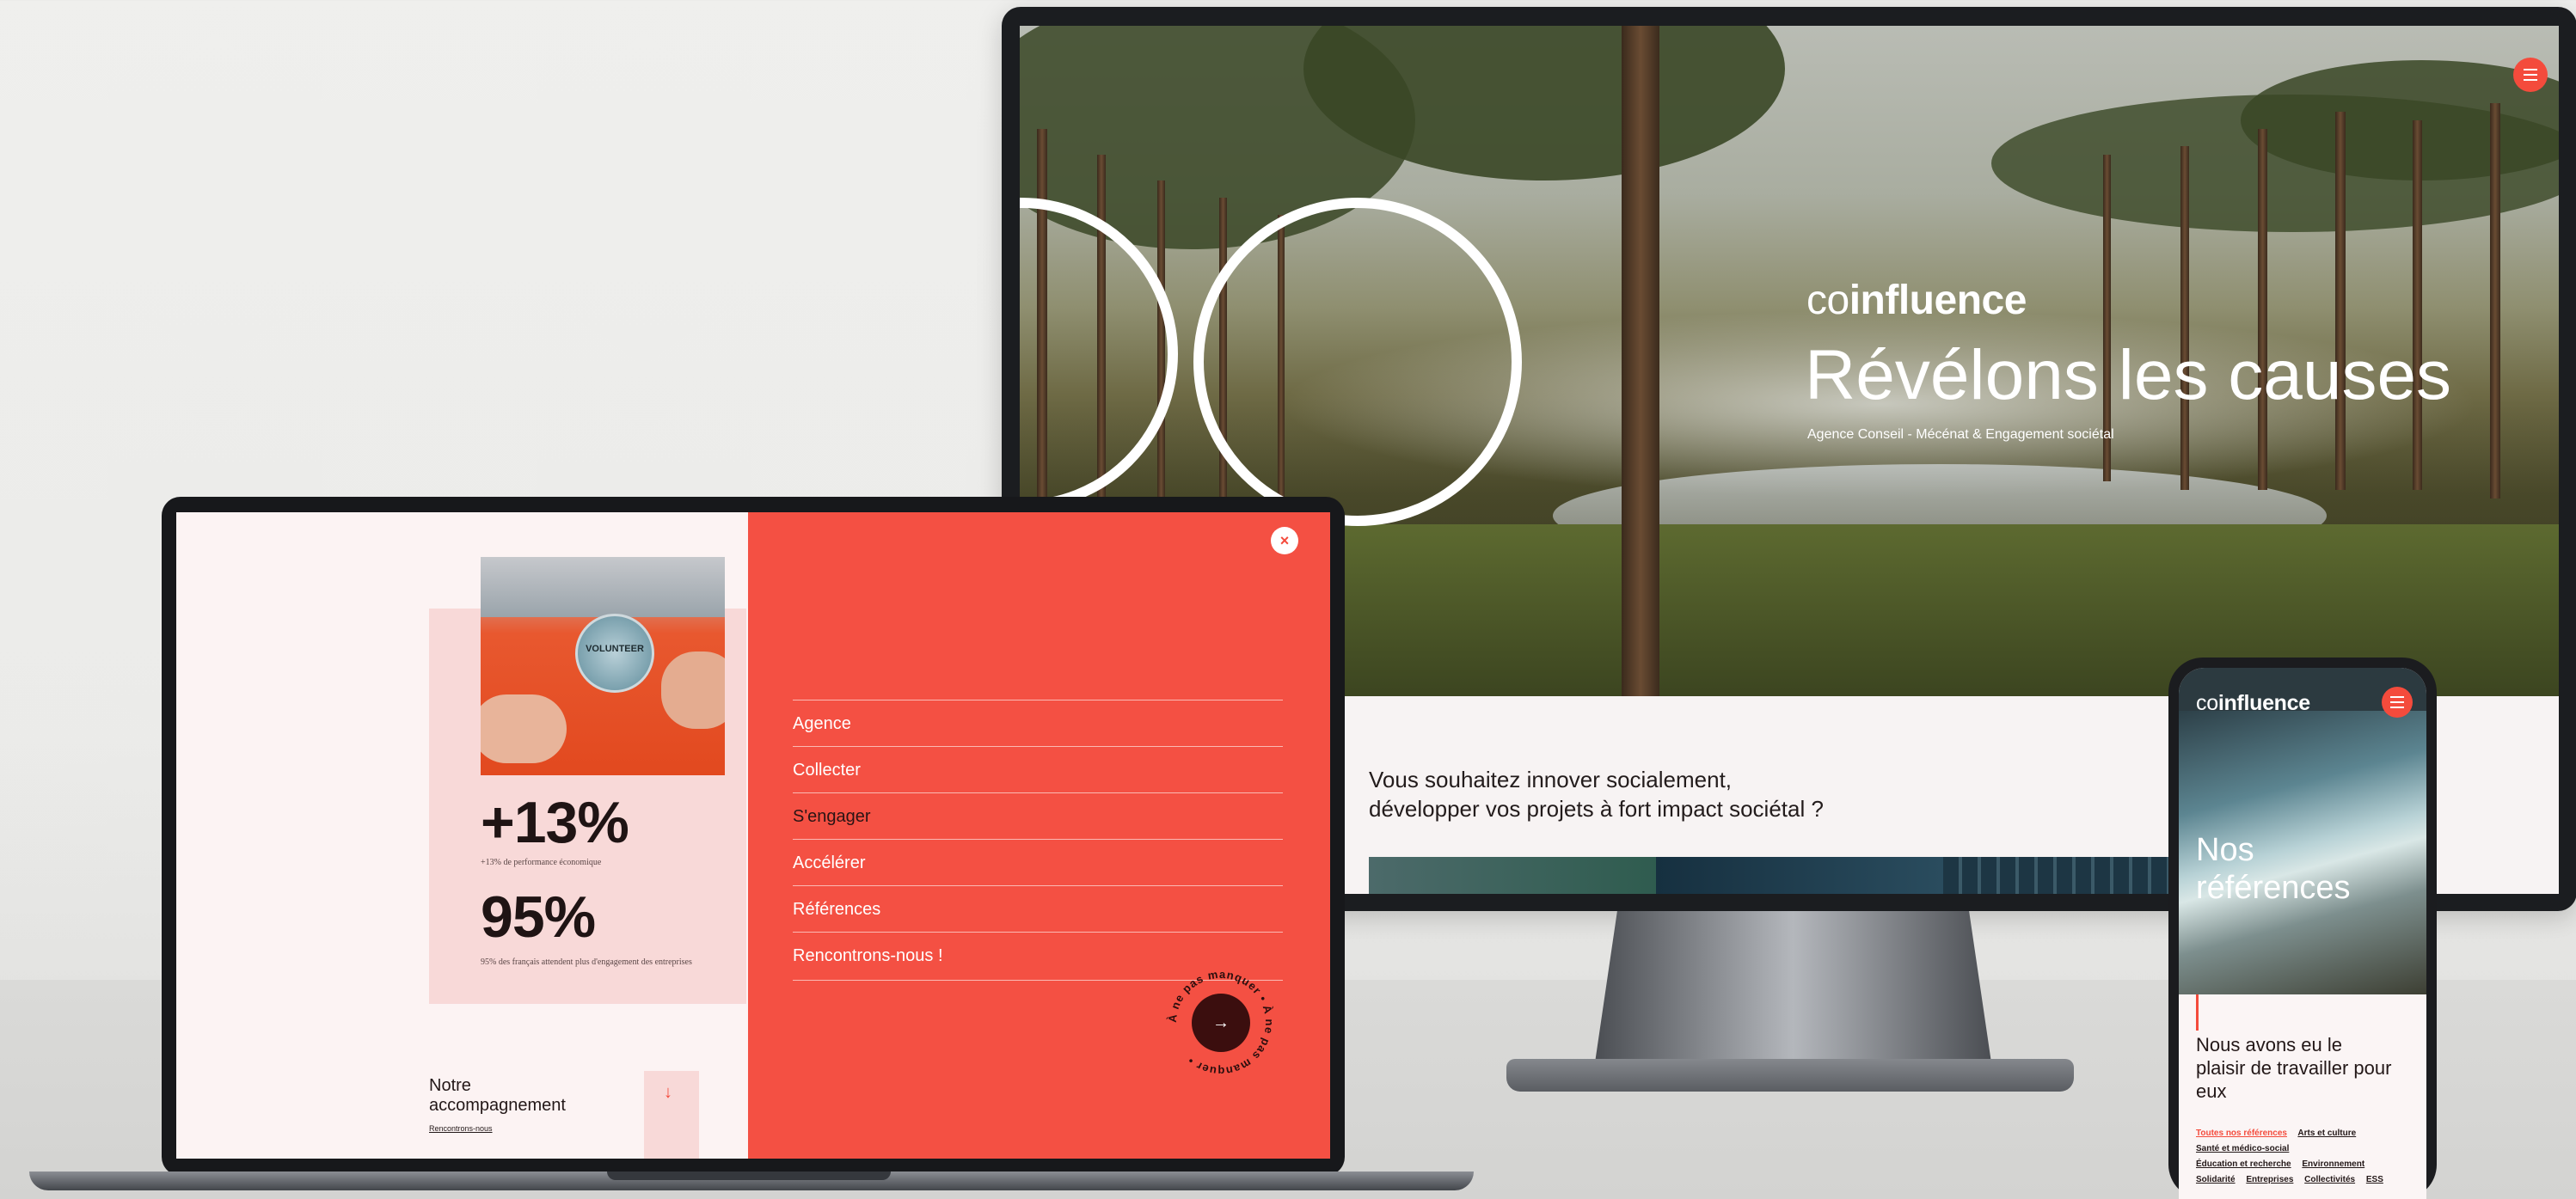 This screenshot has width=2576, height=1199. Describe the element at coordinates (450, 1085) in the screenshot. I see `accompaniment-title-line-1: Notre` at that location.